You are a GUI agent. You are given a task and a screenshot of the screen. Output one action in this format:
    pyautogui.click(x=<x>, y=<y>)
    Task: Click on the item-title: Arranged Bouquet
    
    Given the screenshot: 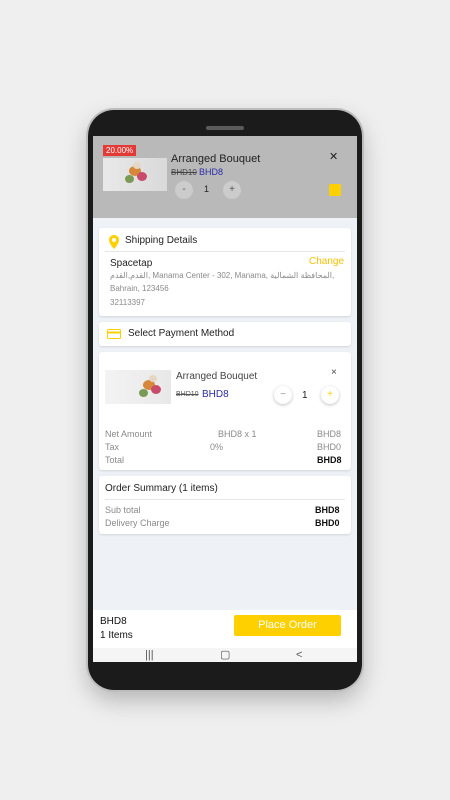 What is the action you would take?
    pyautogui.click(x=217, y=376)
    